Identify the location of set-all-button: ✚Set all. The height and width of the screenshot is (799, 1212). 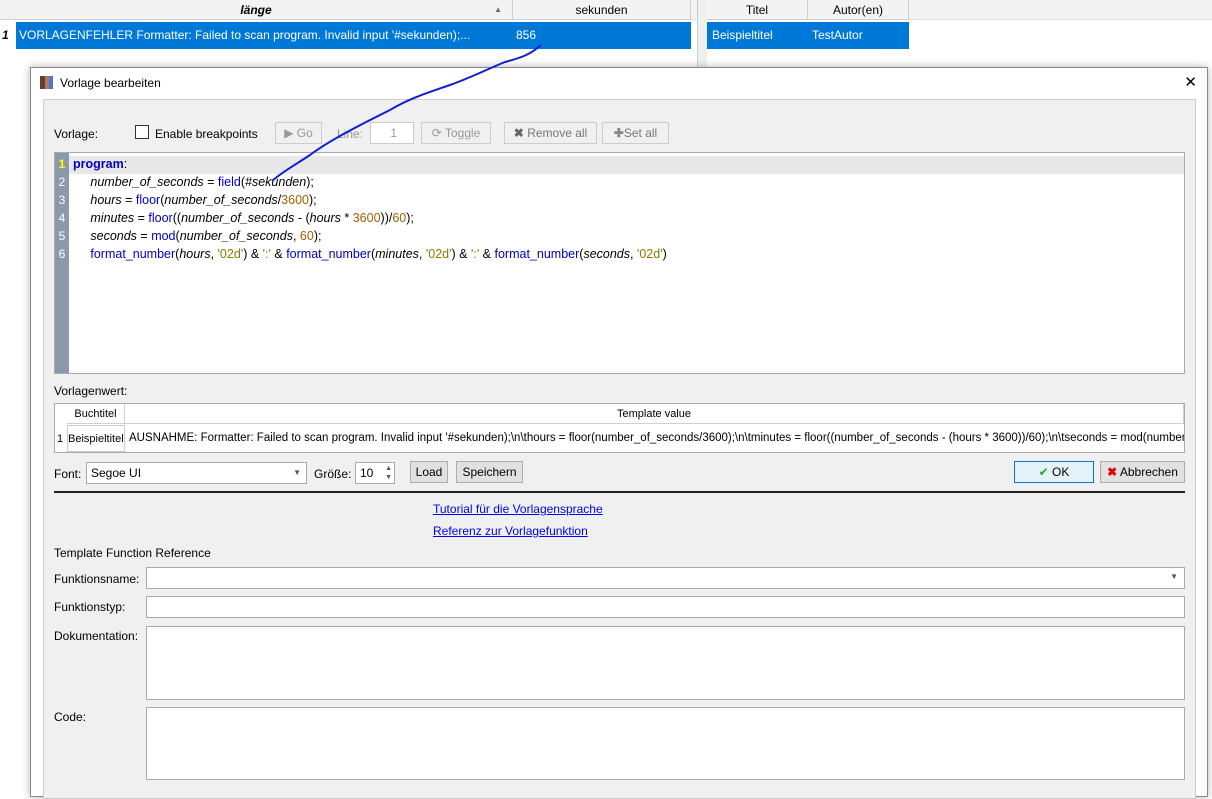
(635, 133).